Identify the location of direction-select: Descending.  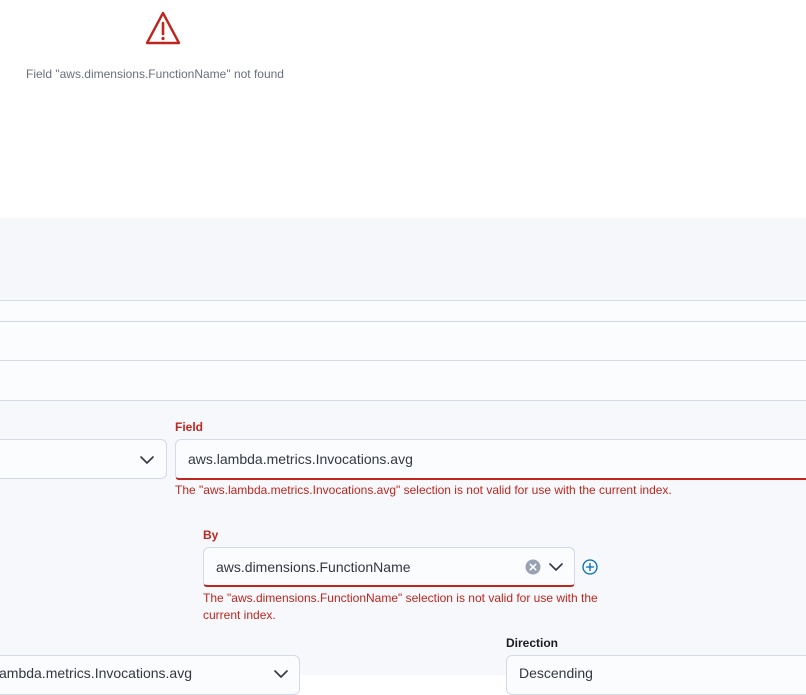
(656, 675).